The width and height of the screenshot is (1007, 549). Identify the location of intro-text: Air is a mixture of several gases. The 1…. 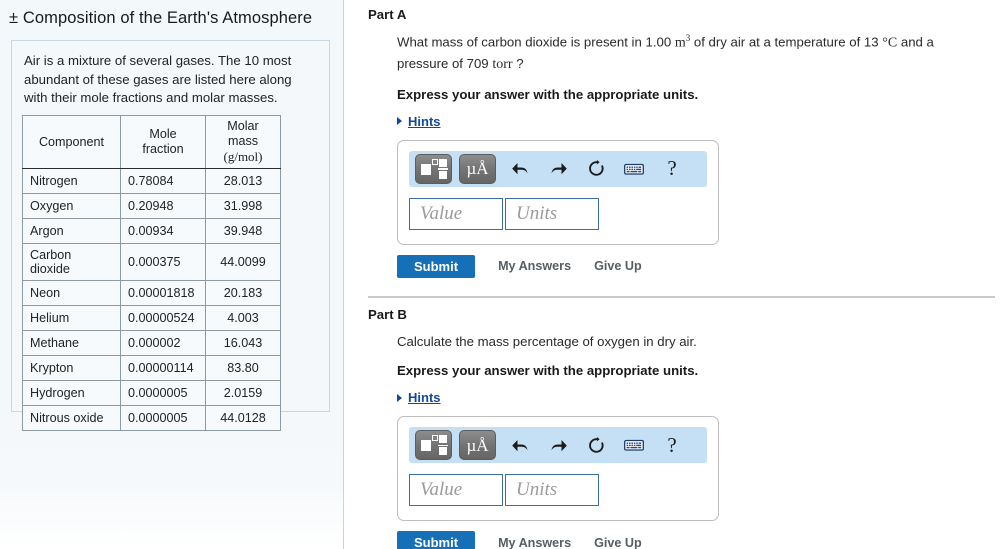
(158, 79).